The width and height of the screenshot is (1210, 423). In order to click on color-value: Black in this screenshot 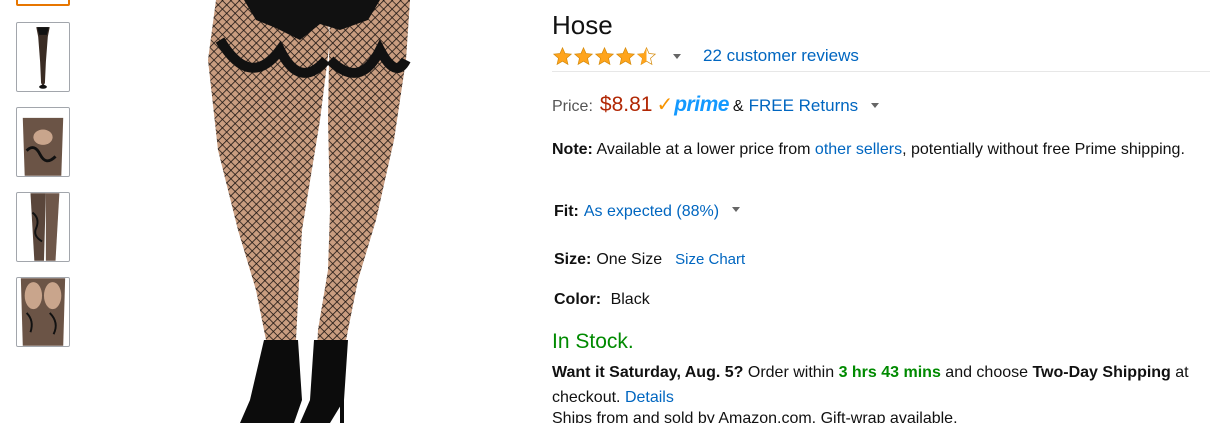, I will do `click(630, 299)`.